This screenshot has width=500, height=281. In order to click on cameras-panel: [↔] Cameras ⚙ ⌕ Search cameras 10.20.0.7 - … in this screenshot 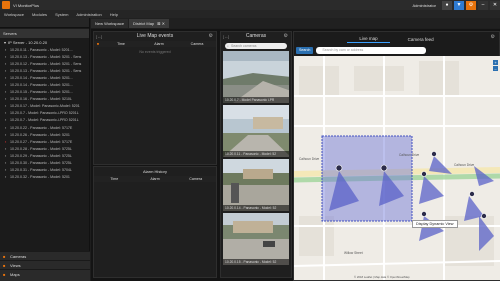, I will do `click(256, 154)`.